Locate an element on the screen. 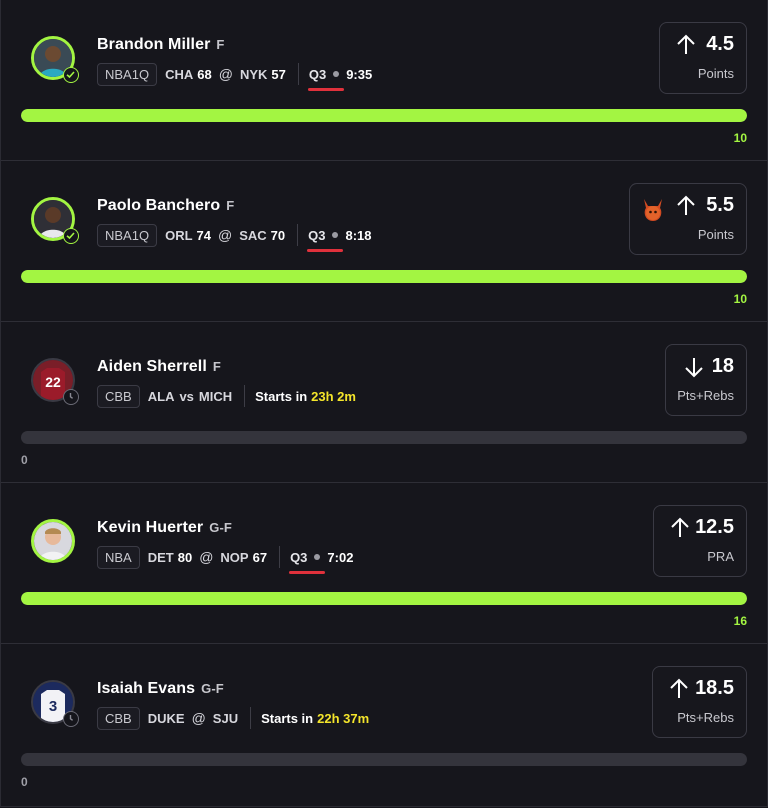 This screenshot has height=808, width=768. away-score: 68 is located at coordinates (204, 74).